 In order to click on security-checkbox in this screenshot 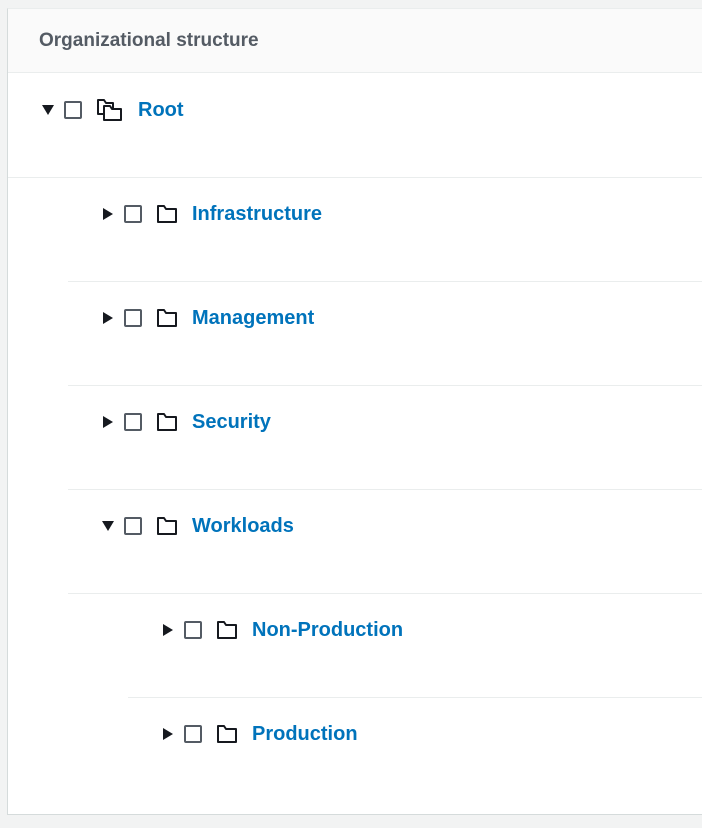, I will do `click(133, 422)`.